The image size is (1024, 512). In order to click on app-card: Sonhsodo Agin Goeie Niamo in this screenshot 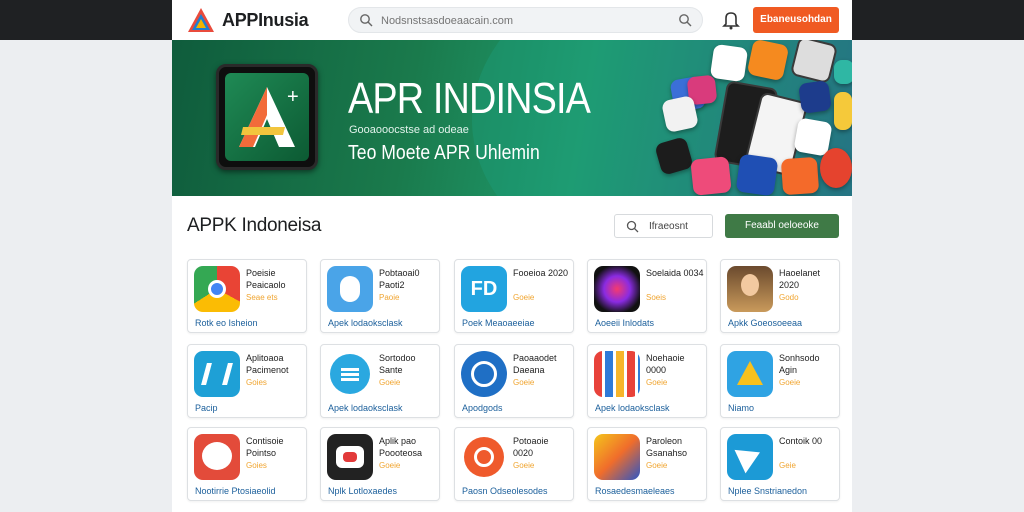, I will do `click(780, 381)`.